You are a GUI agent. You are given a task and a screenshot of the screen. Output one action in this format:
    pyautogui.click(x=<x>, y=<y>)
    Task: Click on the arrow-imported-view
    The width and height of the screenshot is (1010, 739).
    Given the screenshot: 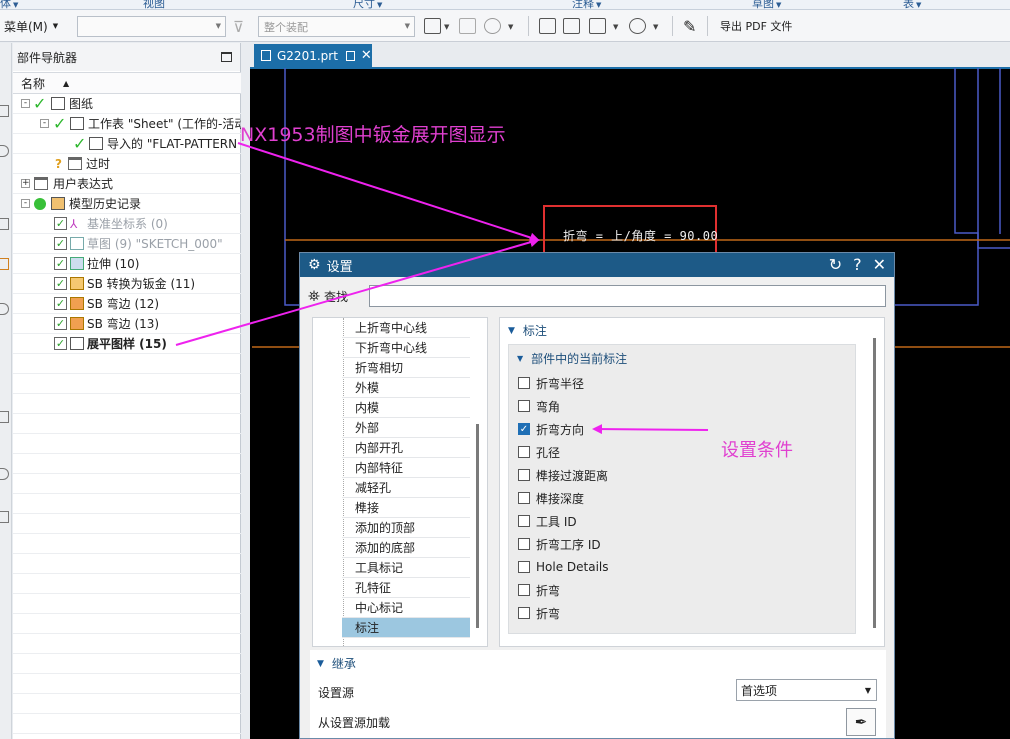 What is the action you would take?
    pyautogui.click(x=388, y=192)
    